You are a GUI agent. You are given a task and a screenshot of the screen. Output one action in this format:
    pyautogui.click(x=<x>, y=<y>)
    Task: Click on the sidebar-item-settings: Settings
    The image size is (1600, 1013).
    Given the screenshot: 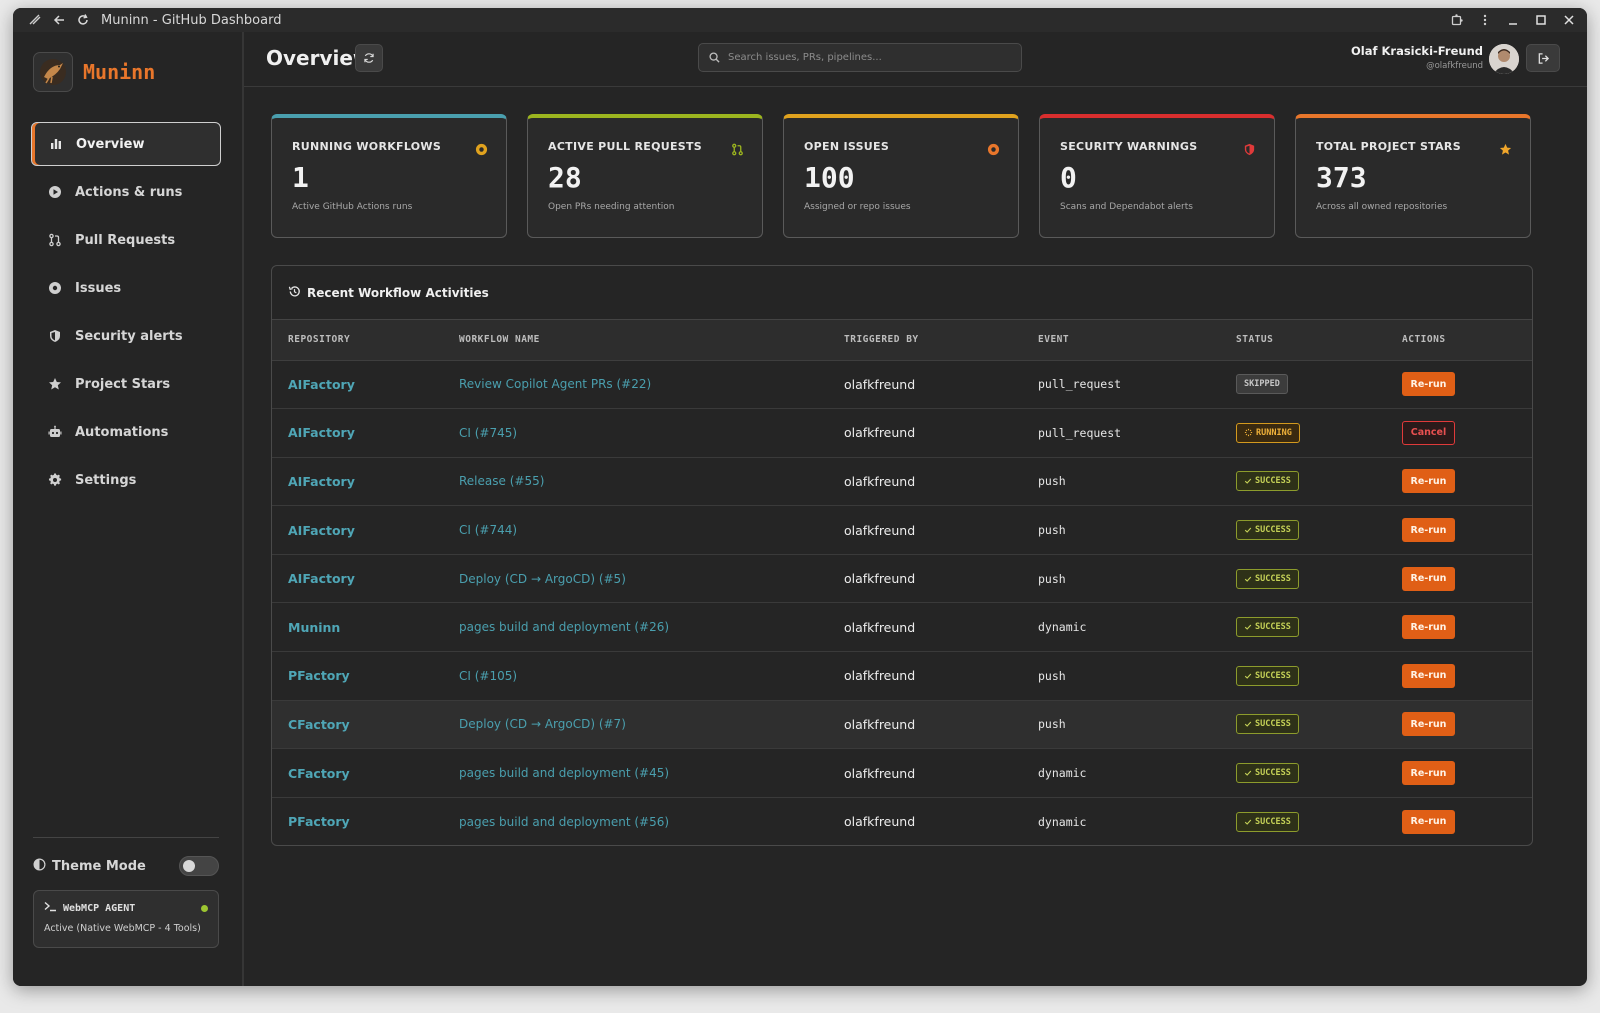 What is the action you would take?
    pyautogui.click(x=126, y=480)
    